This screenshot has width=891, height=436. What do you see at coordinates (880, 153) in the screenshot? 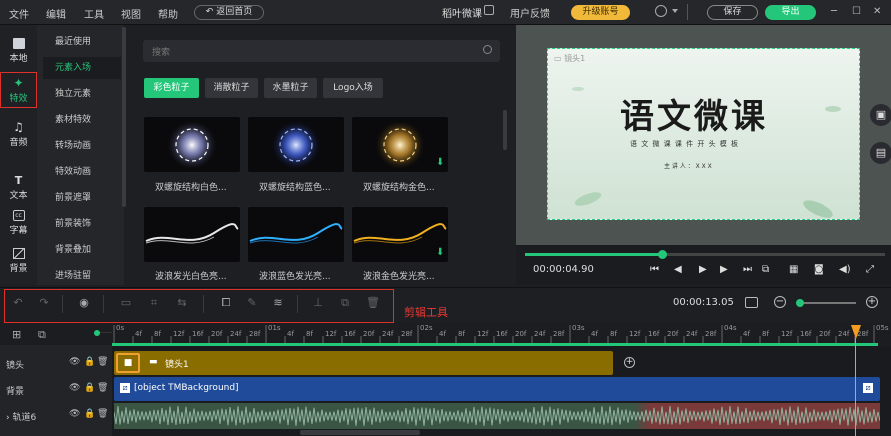
I see `layer-icon: ▤` at bounding box center [880, 153].